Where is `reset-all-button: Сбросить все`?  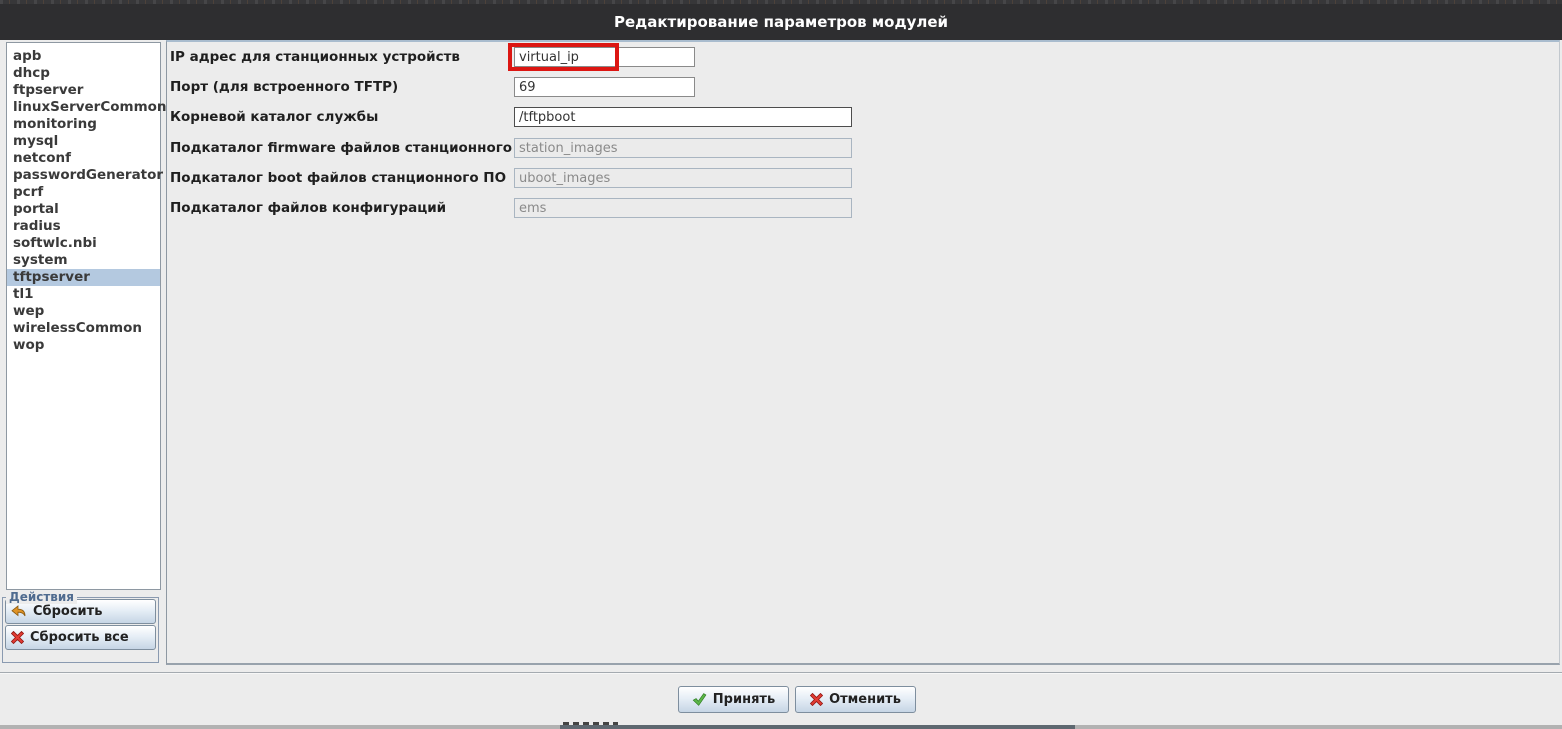 reset-all-button: Сбросить все is located at coordinates (80, 637).